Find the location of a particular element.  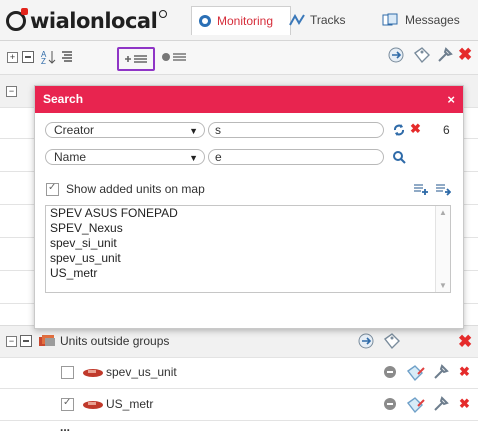

logo-mark-icon is located at coordinates (17, 19).